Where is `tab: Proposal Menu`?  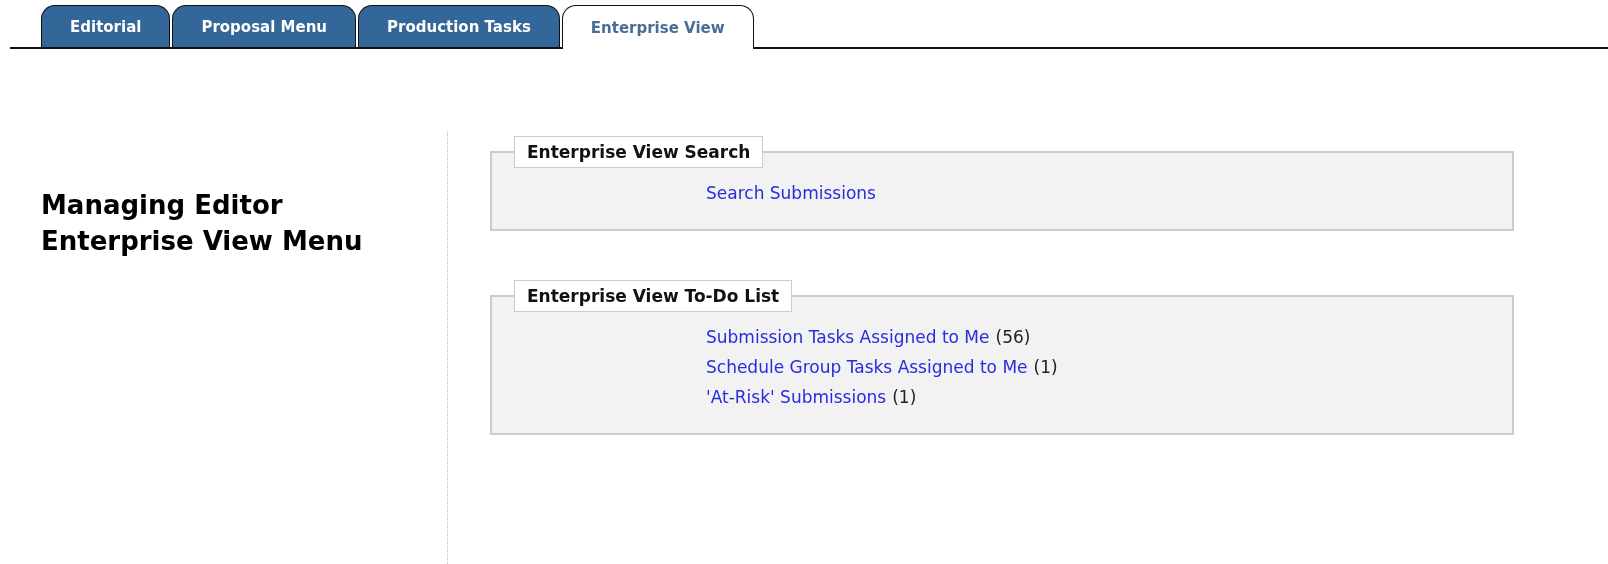
tab: Proposal Menu is located at coordinates (264, 26).